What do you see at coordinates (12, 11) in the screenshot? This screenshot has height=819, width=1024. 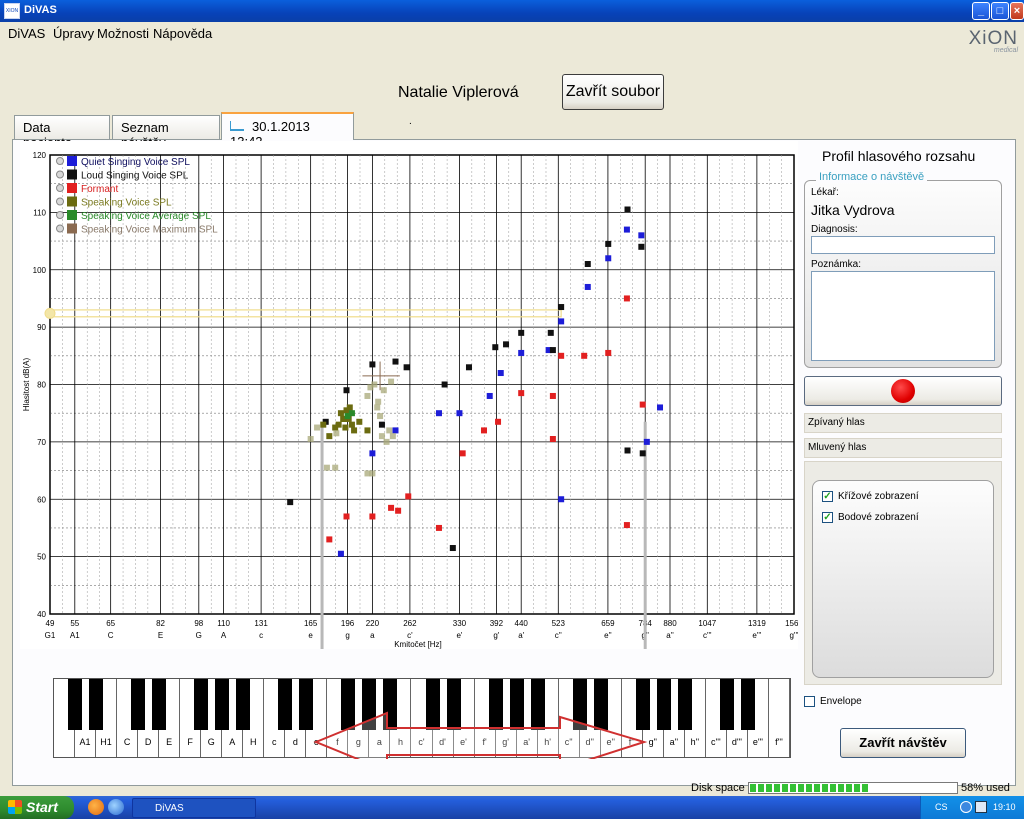 I see `app-icon: XION` at bounding box center [12, 11].